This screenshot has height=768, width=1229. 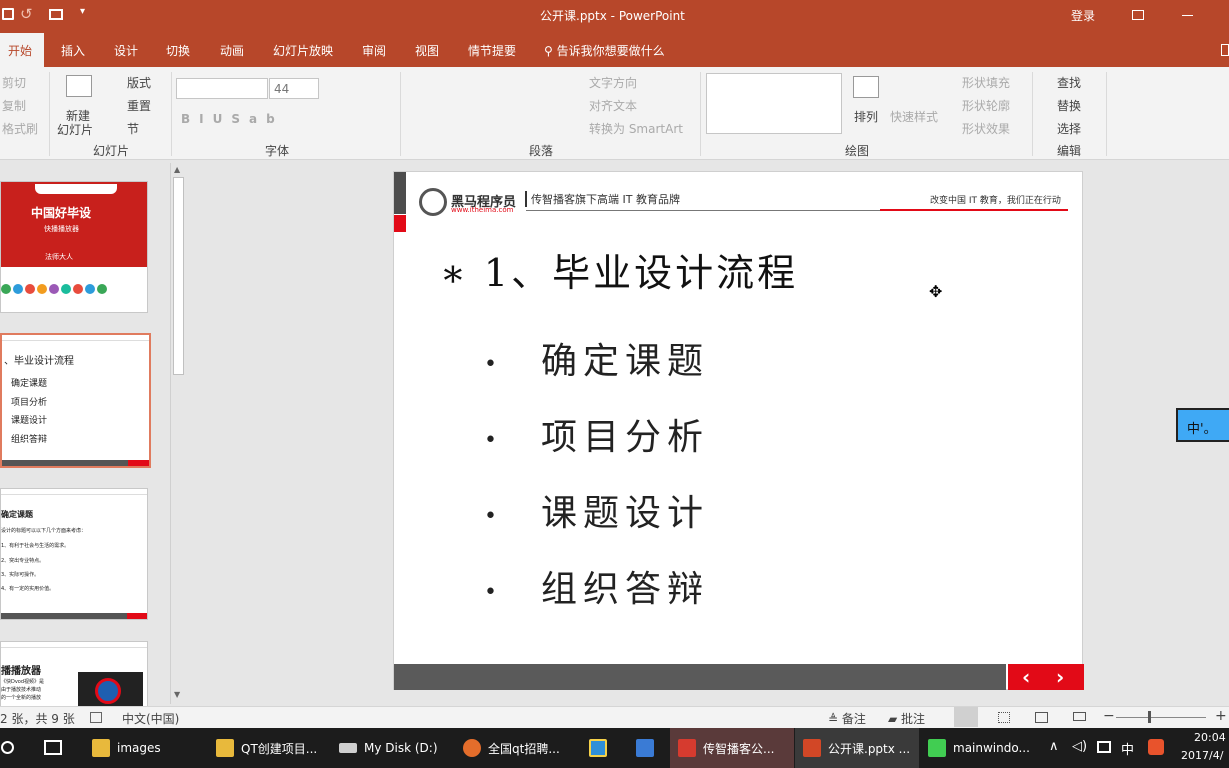 What do you see at coordinates (966, 717) in the screenshot?
I see `normal-view-icon` at bounding box center [966, 717].